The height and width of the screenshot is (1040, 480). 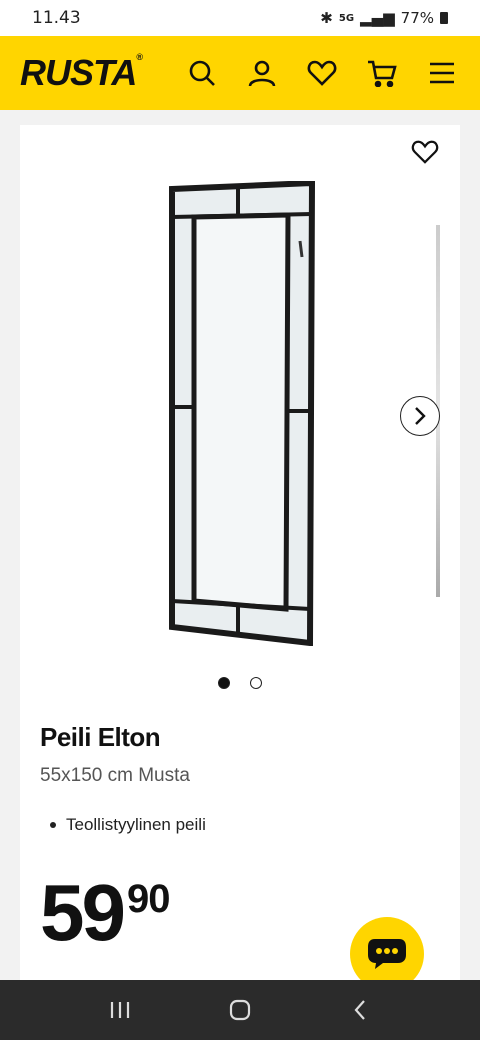 What do you see at coordinates (202, 73) in the screenshot?
I see `search-icon` at bounding box center [202, 73].